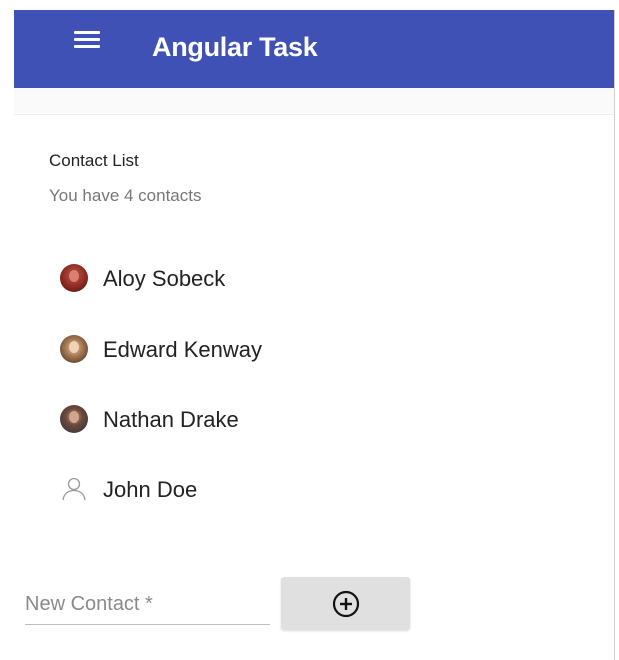 This screenshot has height=660, width=619. Describe the element at coordinates (182, 349) in the screenshot. I see `contact-name: Edward Kenway` at that location.